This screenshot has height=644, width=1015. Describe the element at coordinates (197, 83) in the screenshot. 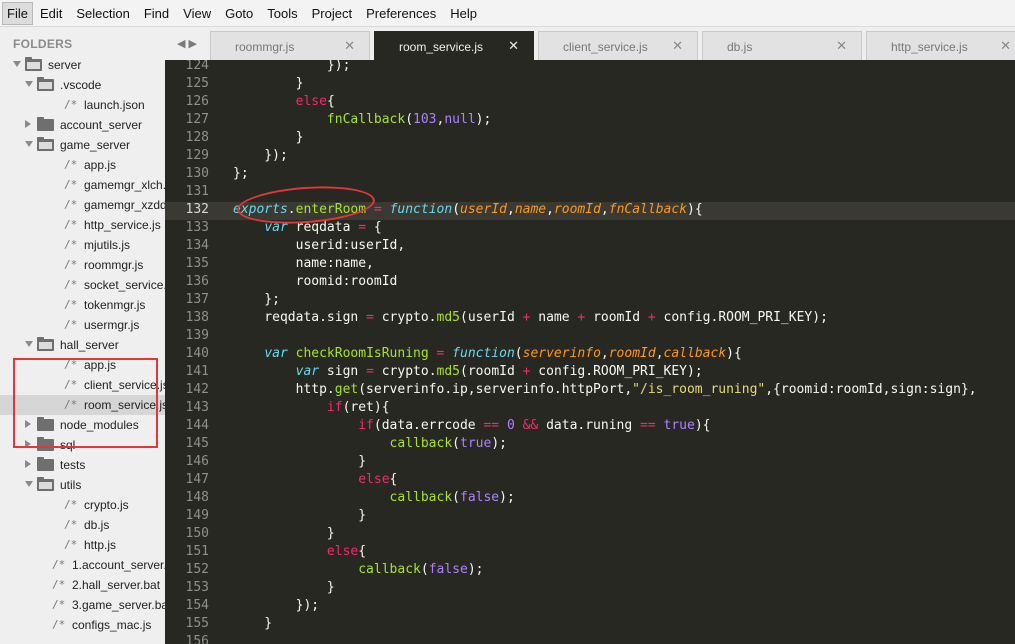

I see `line-number: 125` at that location.